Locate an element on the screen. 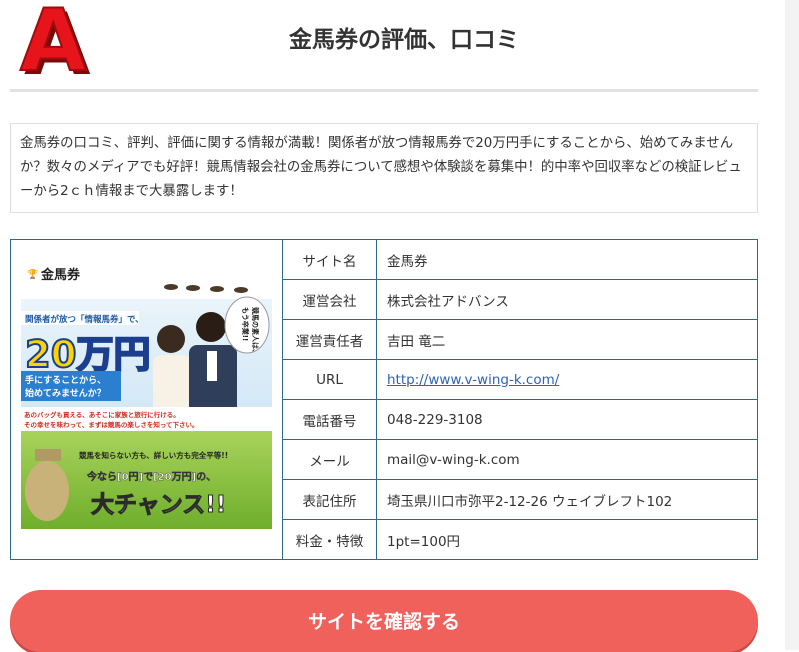 This screenshot has width=799, height=652. info-row: 電話番号 048-229-3108 is located at coordinates (520, 420).